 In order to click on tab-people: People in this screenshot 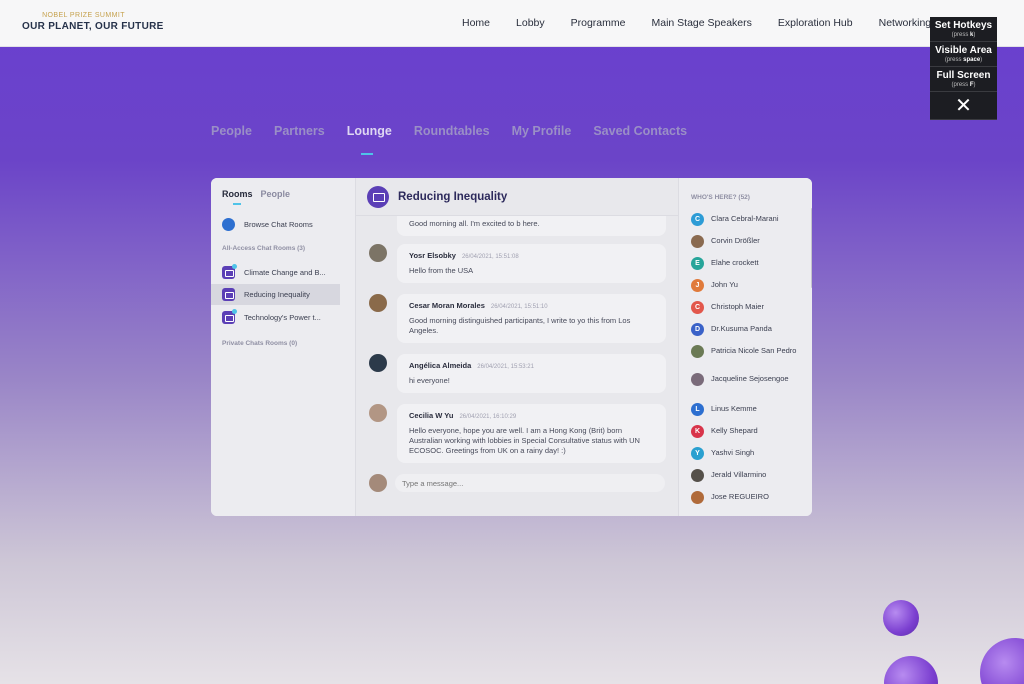, I will do `click(231, 131)`.